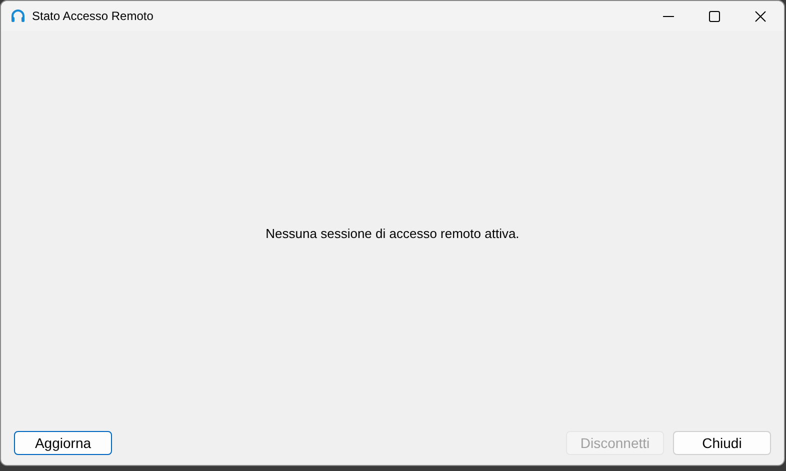 This screenshot has height=471, width=786. I want to click on button: Aggiorna, so click(63, 443).